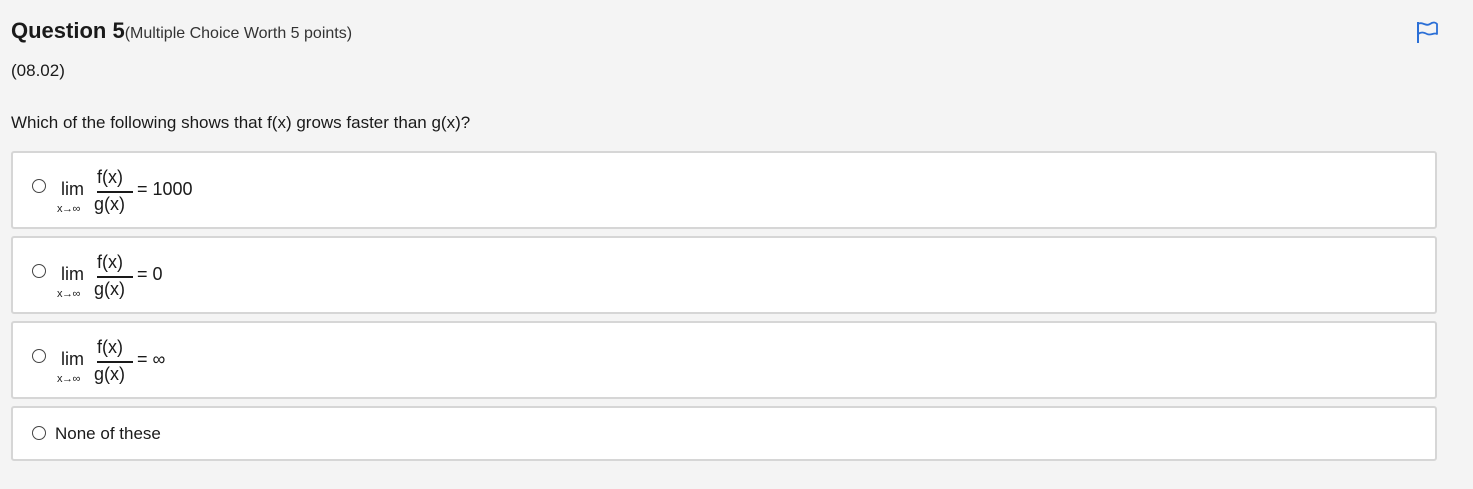 The height and width of the screenshot is (489, 1473). What do you see at coordinates (207, 193) in the screenshot?
I see `limit-expression: lim x→∞ f(x) g(x) = 1000` at bounding box center [207, 193].